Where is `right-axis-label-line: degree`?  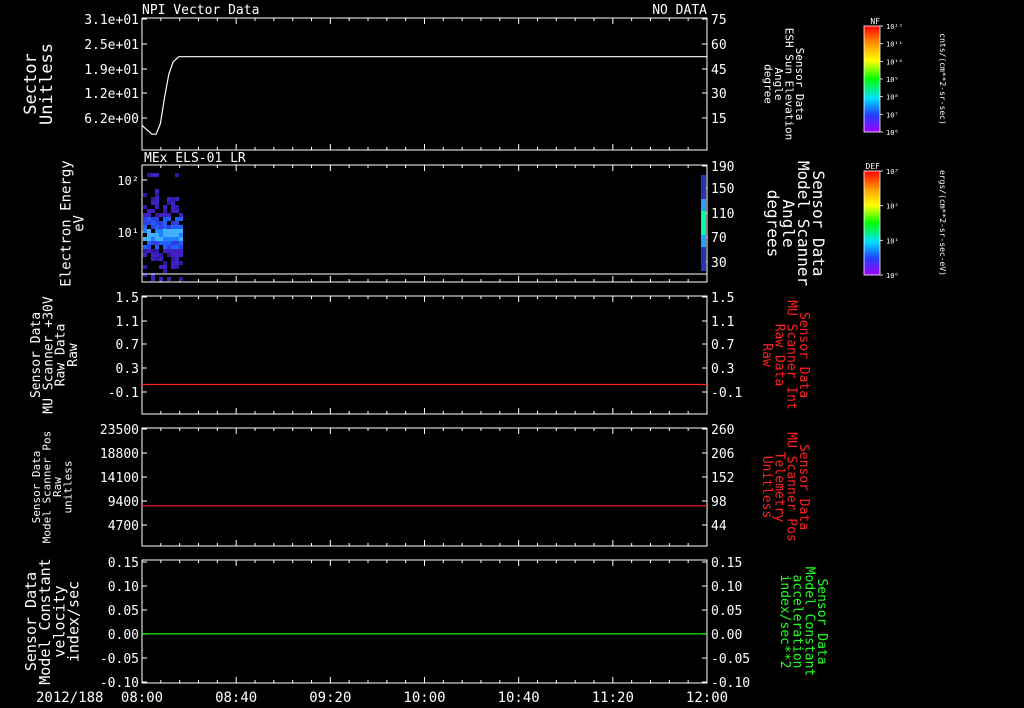
right-axis-label-line: degree is located at coordinates (767, 84).